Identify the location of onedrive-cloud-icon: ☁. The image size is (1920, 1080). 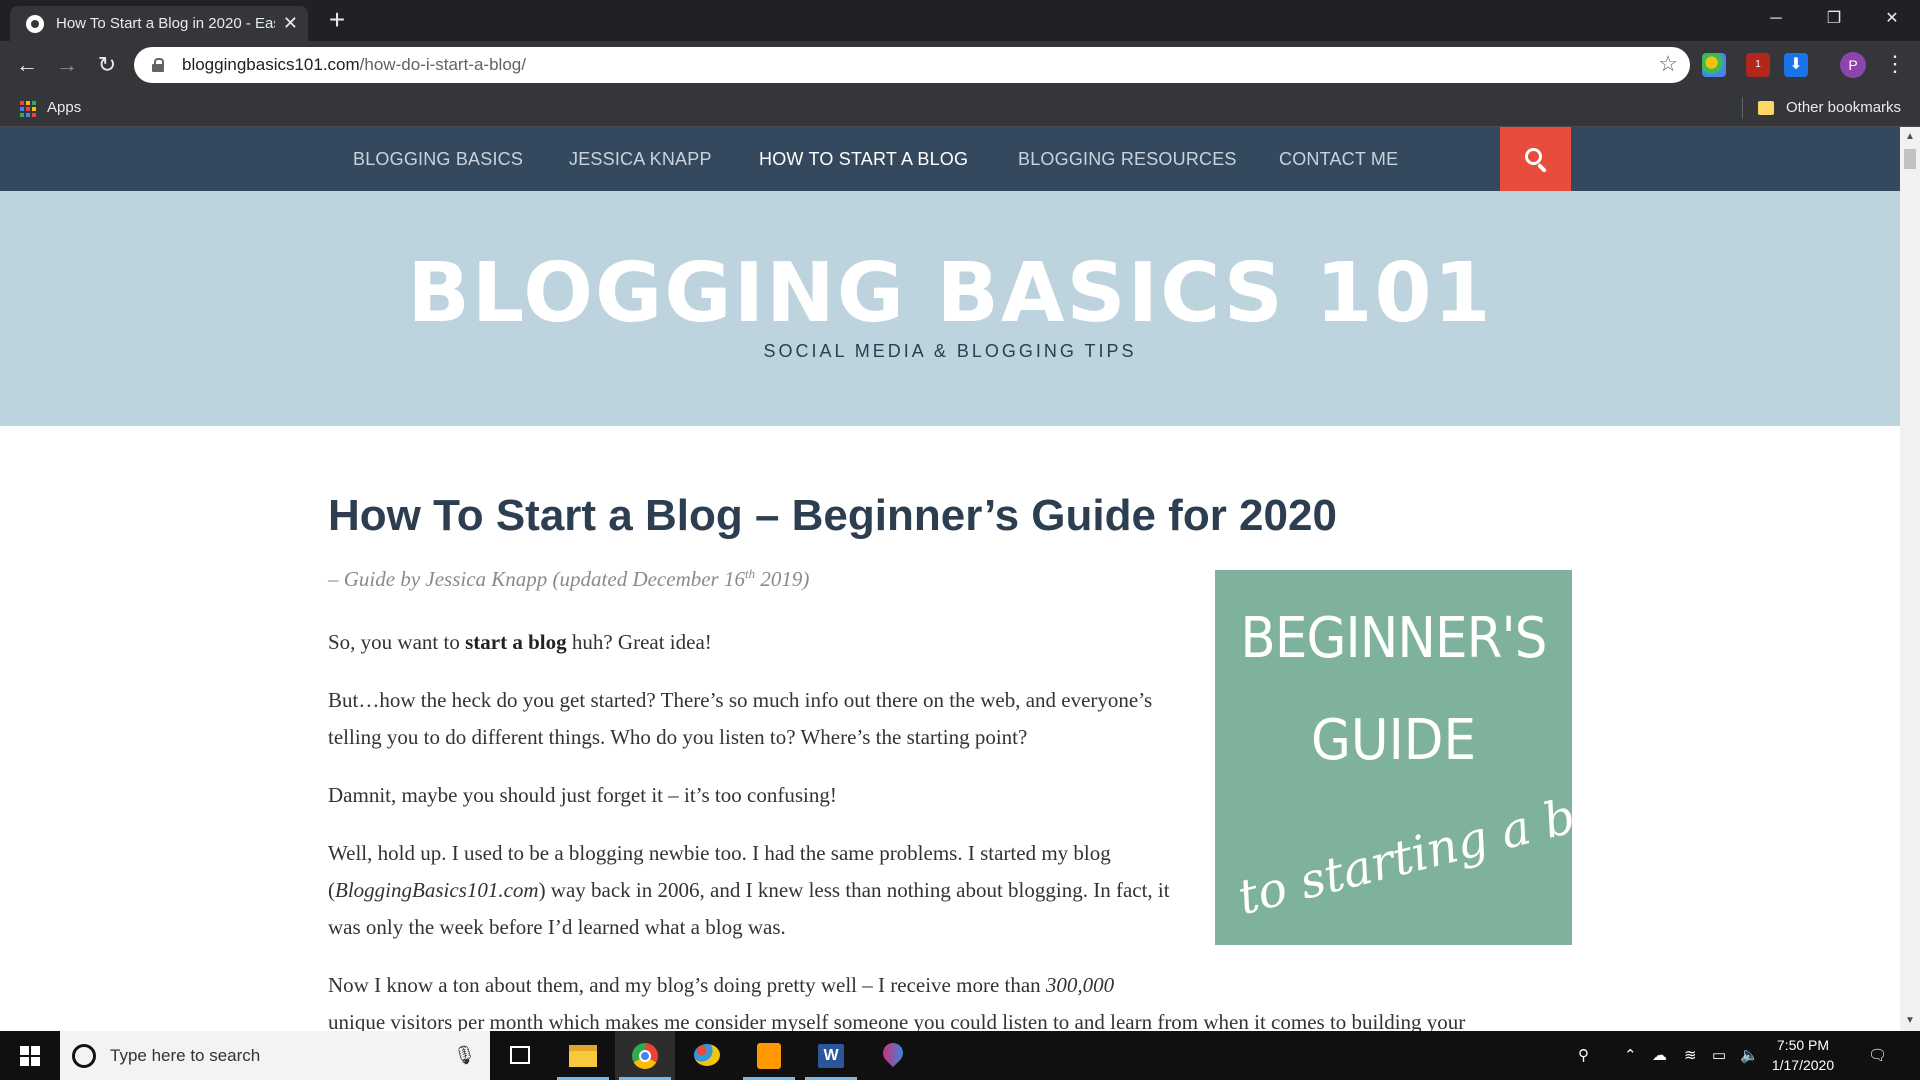
(1659, 1055).